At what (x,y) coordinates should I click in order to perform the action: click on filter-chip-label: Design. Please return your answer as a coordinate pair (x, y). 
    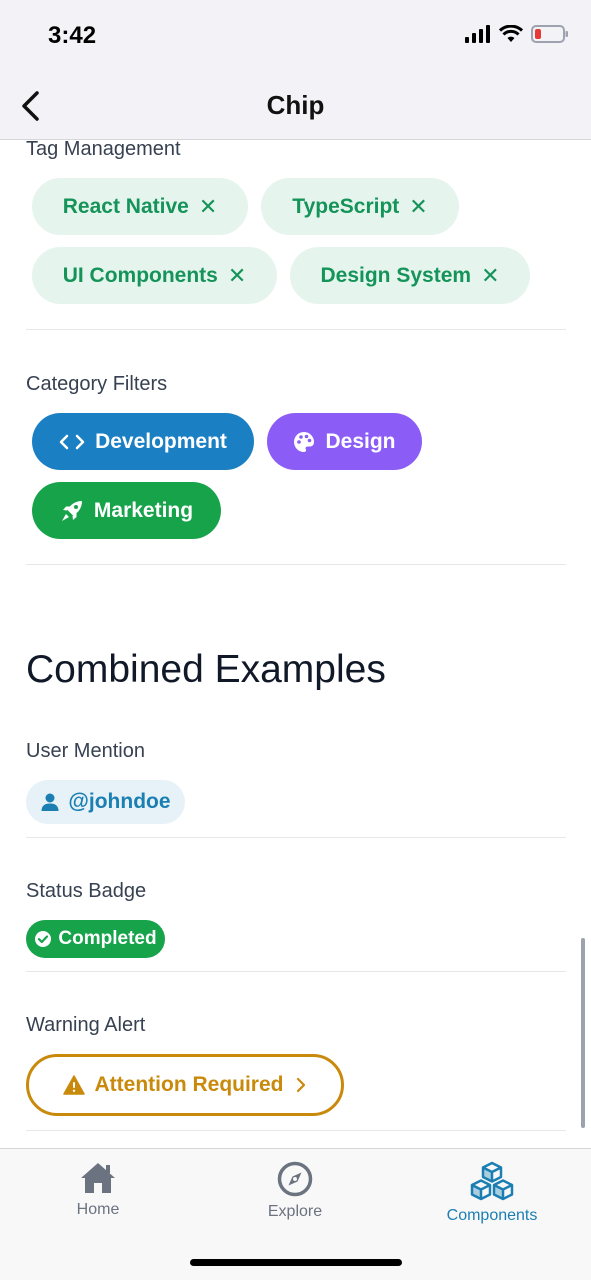
    Looking at the image, I should click on (360, 441).